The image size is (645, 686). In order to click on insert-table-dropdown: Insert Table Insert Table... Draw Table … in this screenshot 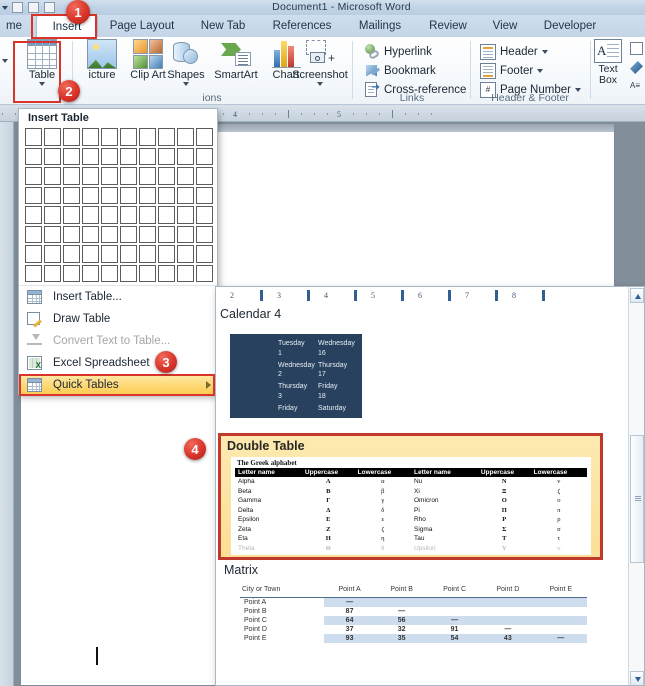, I will do `click(118, 252)`.